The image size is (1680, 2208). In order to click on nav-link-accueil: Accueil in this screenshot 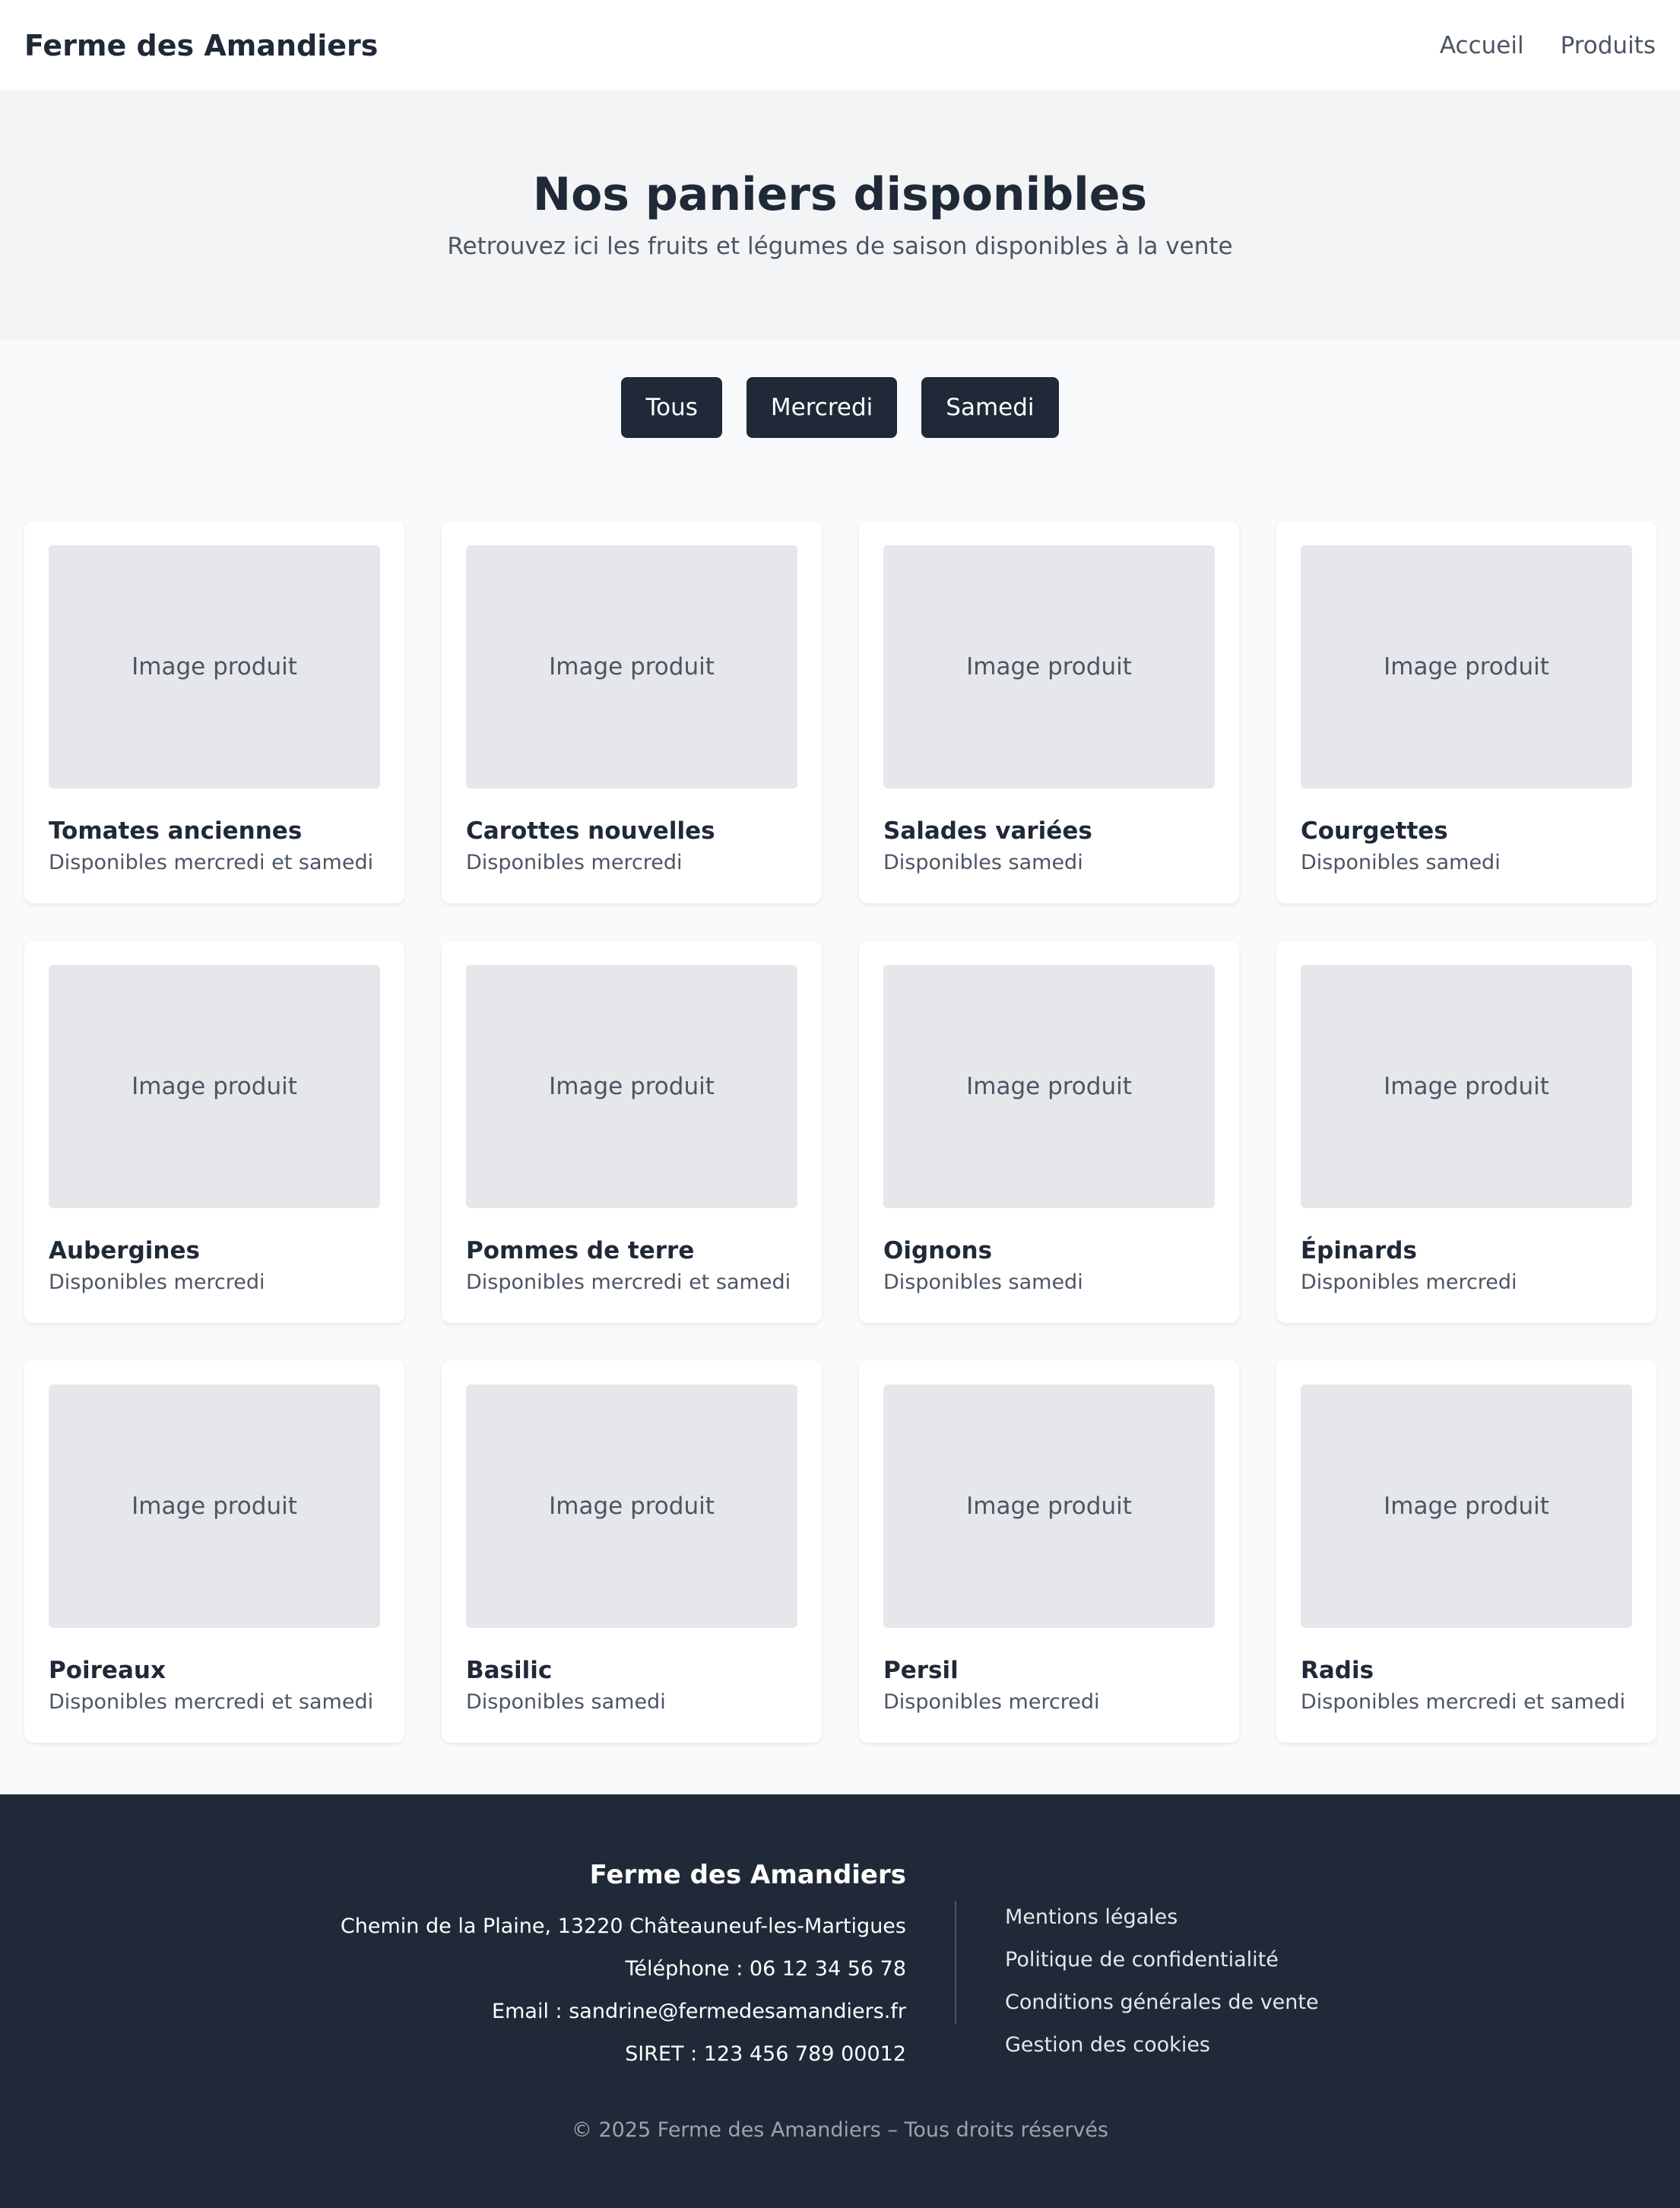, I will do `click(1482, 45)`.